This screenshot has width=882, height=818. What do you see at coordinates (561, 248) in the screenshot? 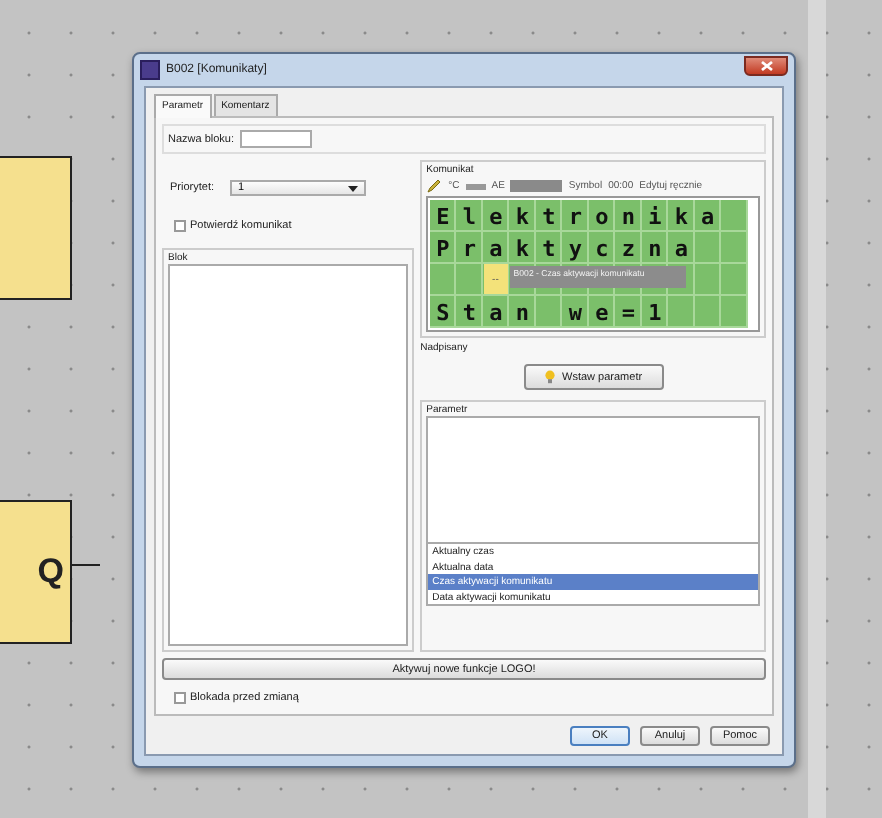
I see `lcd-text-line: P r a k t y c z n a` at bounding box center [561, 248].